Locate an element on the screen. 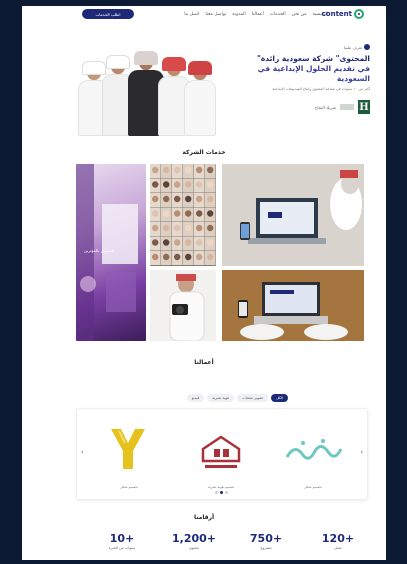 The image size is (407, 564). work-title: أعمالنا is located at coordinates (204, 362).